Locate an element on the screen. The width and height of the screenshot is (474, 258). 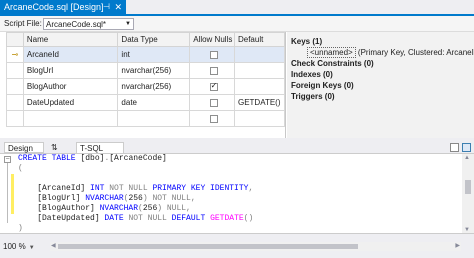
header-name: Name is located at coordinates (70, 39).